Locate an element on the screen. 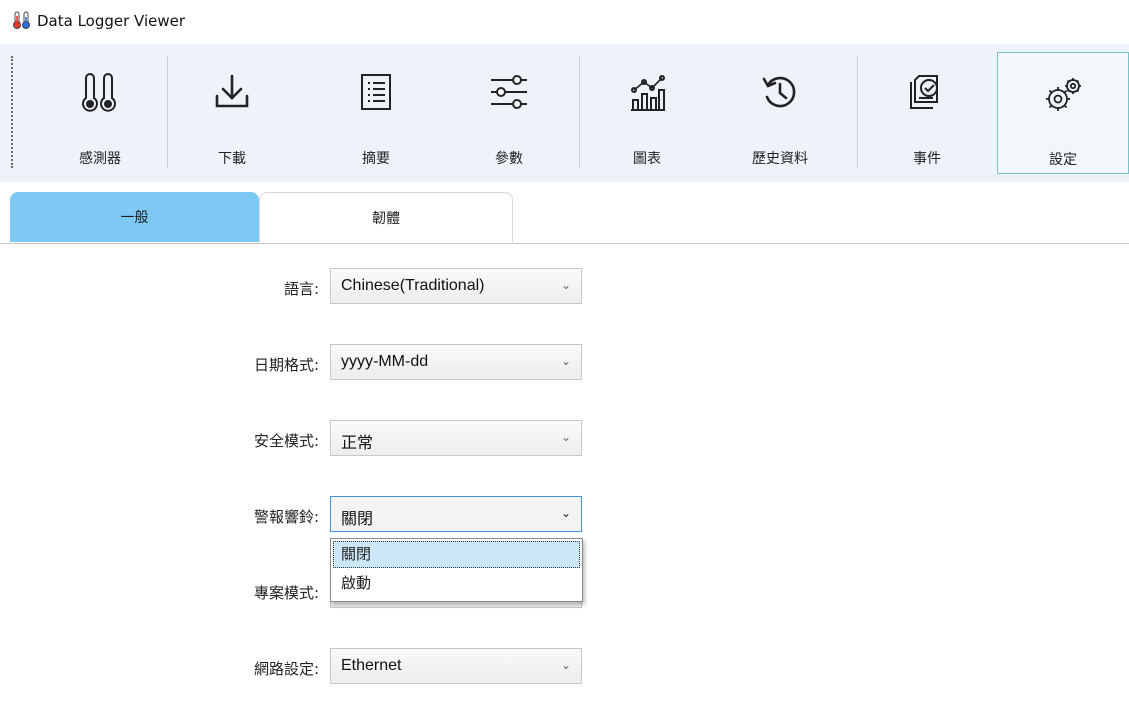 The image size is (1129, 727). summary-icon is located at coordinates (376, 92).